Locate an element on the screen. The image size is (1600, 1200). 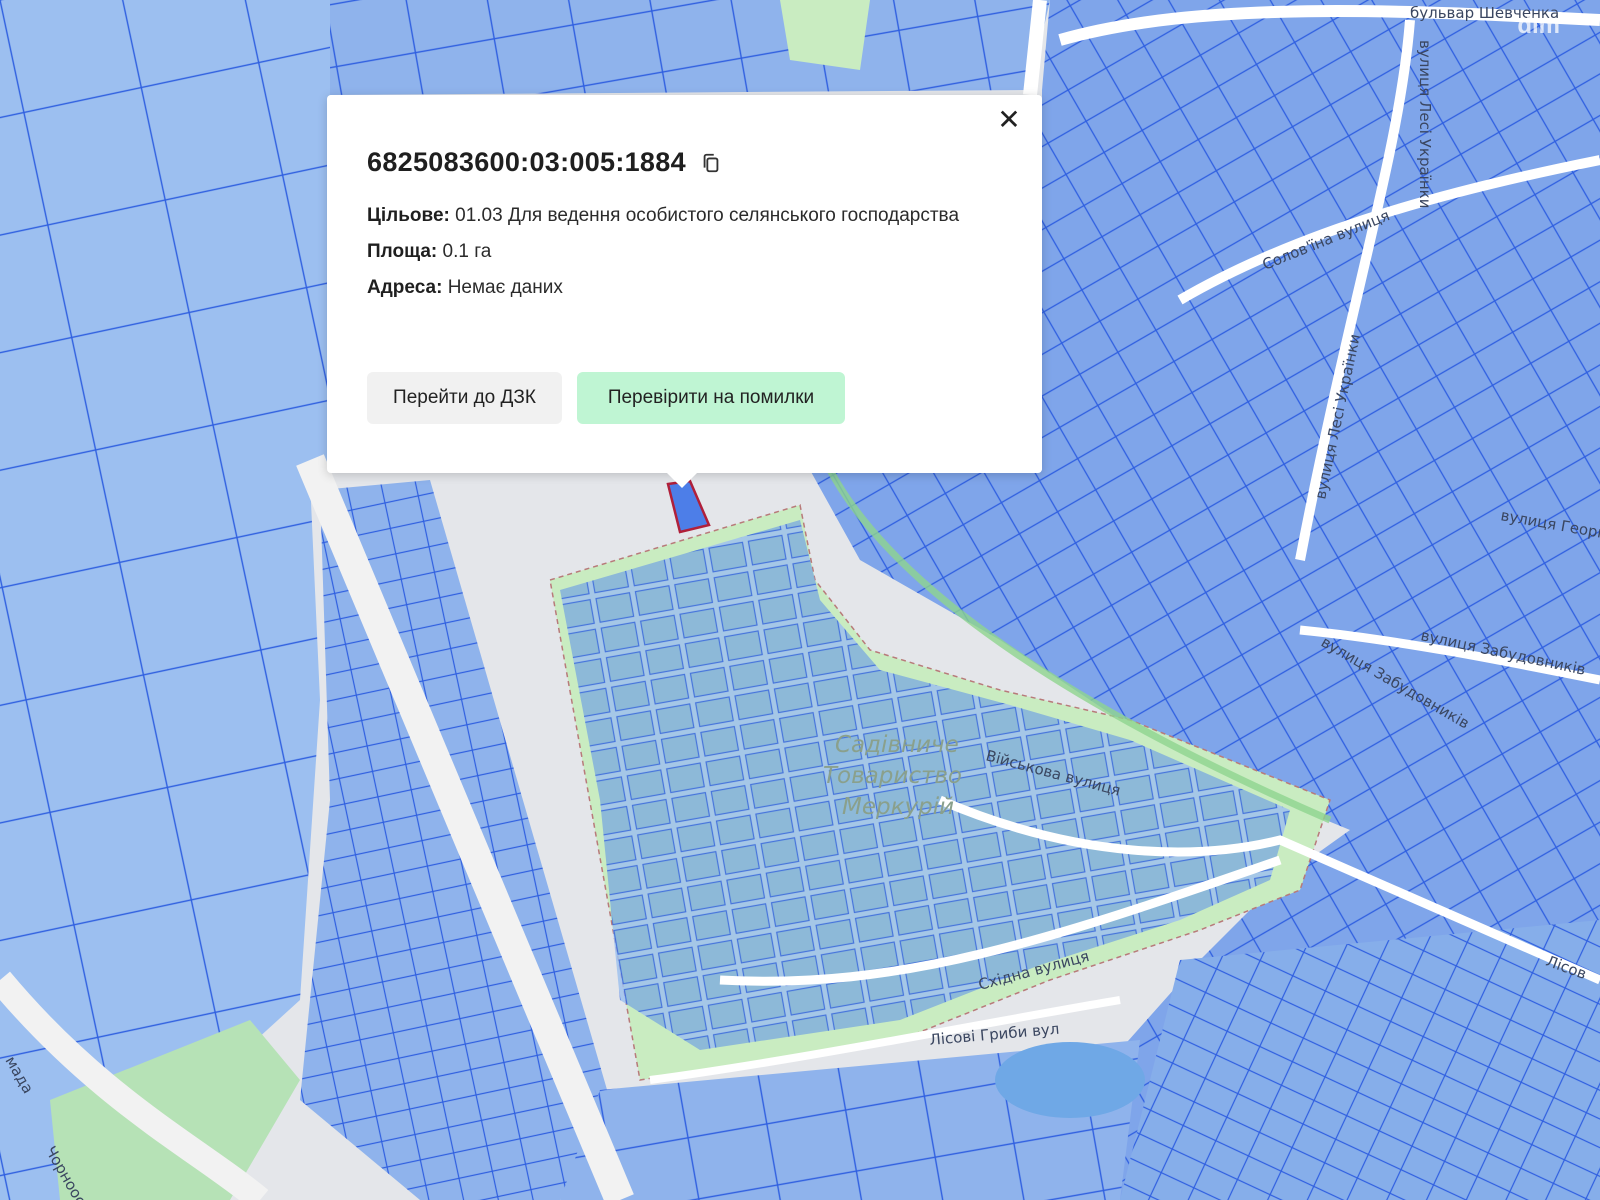
address-label: Адреса: is located at coordinates (405, 287).